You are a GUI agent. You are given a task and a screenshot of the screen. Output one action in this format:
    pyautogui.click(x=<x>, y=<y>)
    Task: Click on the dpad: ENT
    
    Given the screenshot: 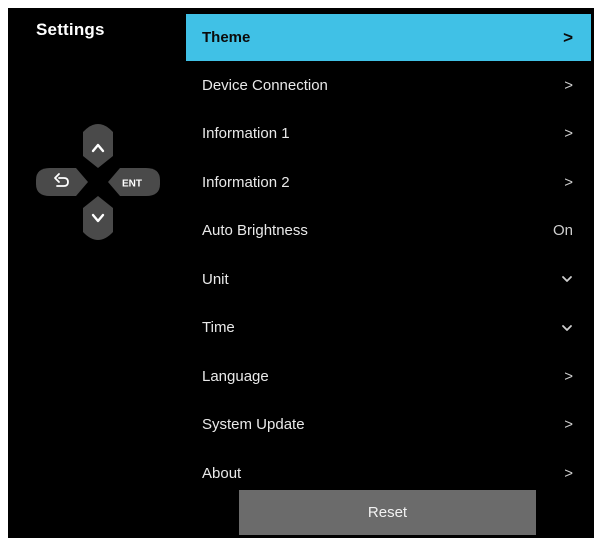 What is the action you would take?
    pyautogui.click(x=98, y=182)
    